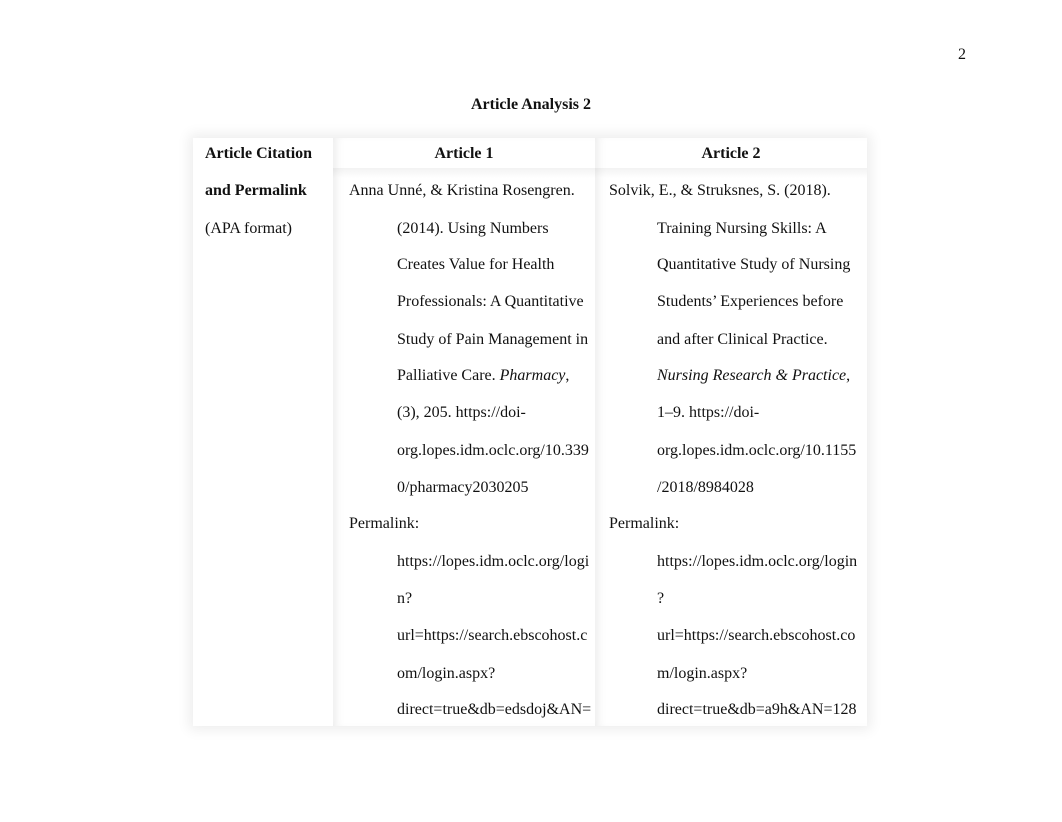  I want to click on header-label-line-2: and Permalink, so click(256, 190).